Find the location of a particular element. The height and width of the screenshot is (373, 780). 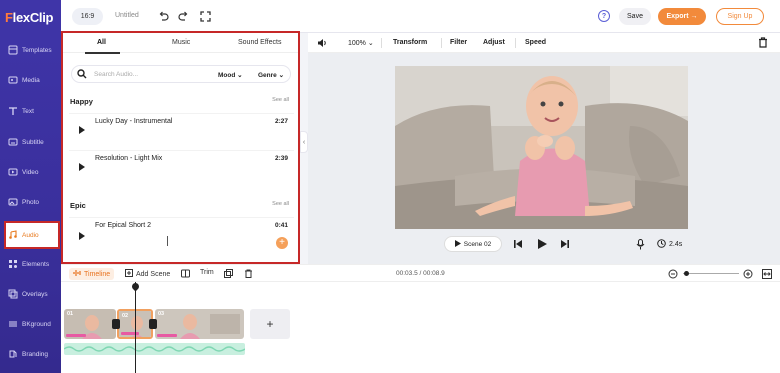

sidebar-item-video: Video is located at coordinates (30, 172).